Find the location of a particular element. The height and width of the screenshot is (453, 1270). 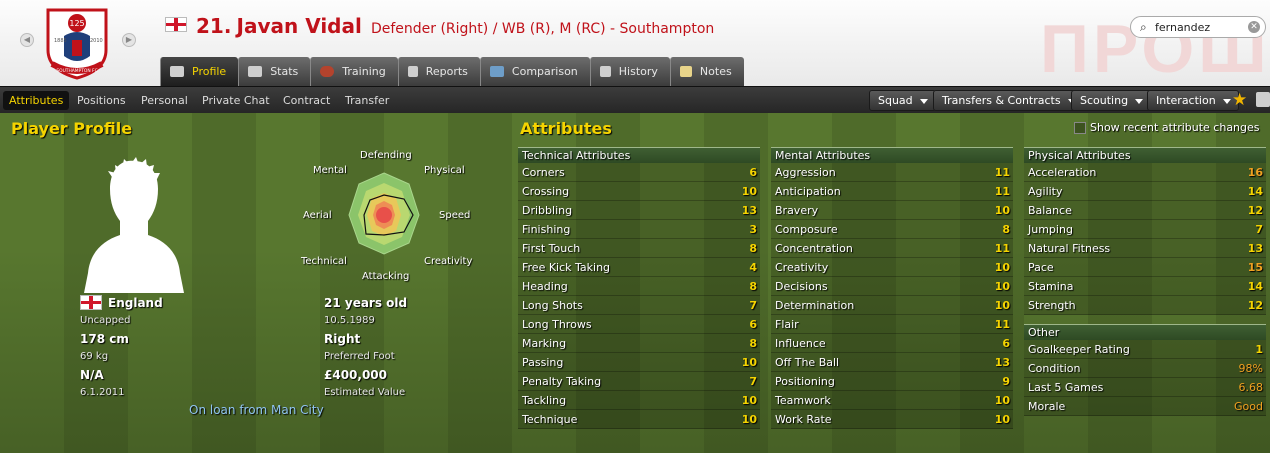

weight: 69 kg is located at coordinates (94, 356).